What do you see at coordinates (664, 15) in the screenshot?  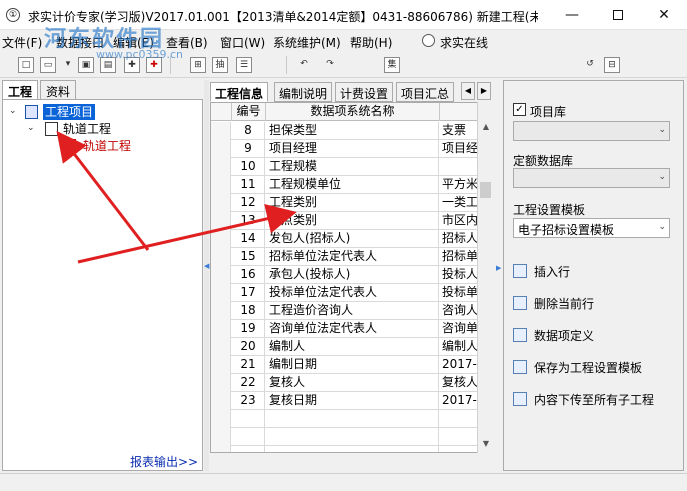 I see `close-button: ✕` at bounding box center [664, 15].